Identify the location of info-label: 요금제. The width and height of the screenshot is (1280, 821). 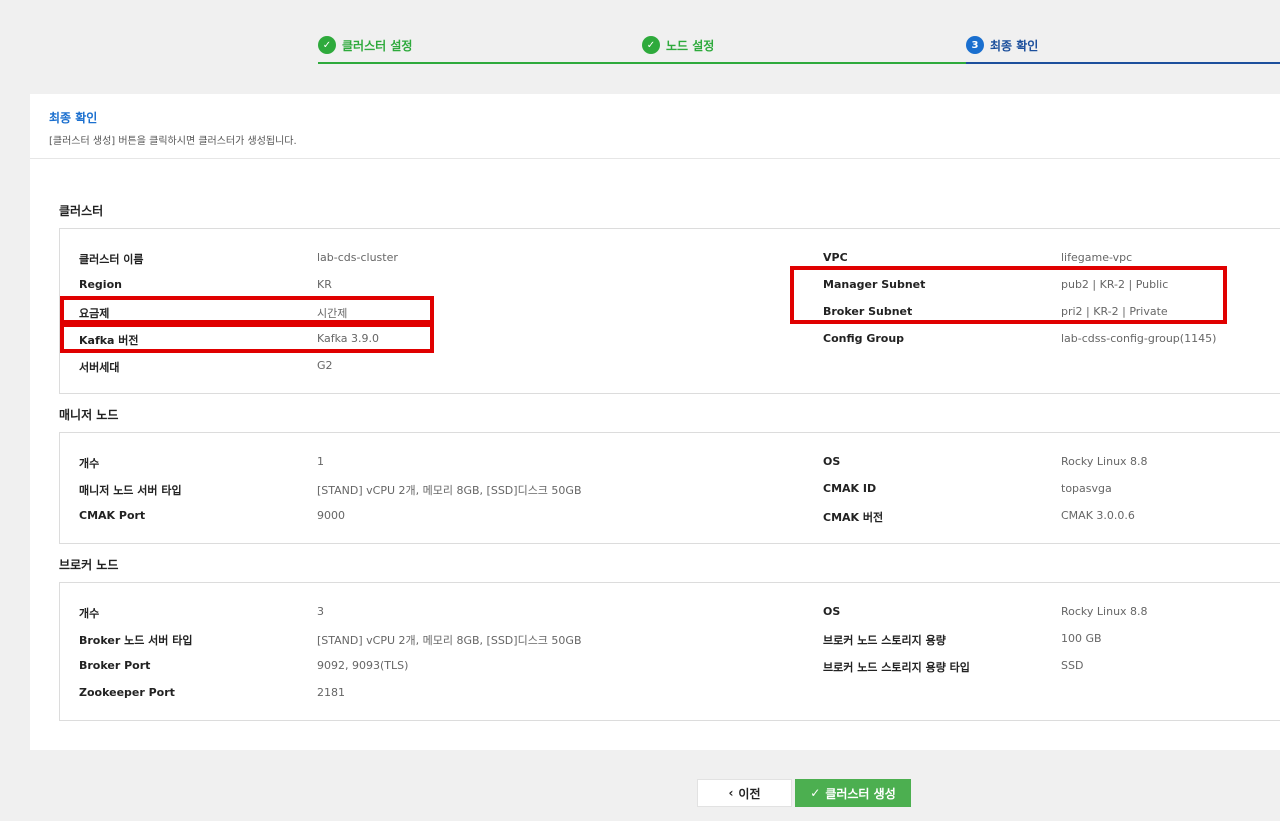
(94, 313).